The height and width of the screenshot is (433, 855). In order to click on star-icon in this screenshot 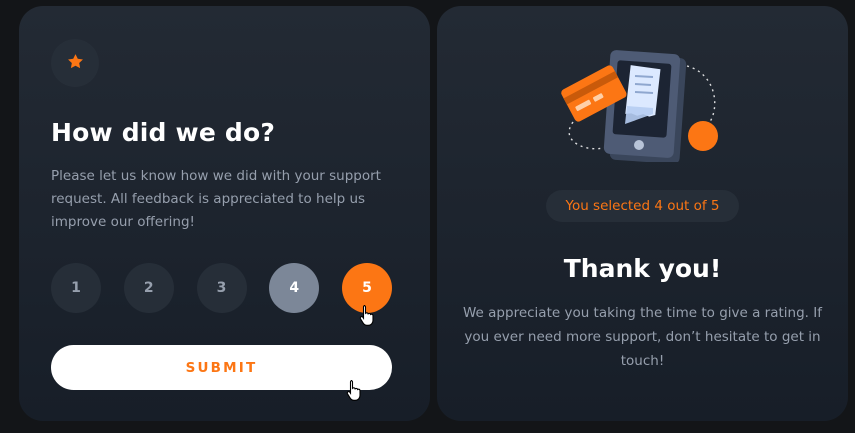, I will do `click(75, 63)`.